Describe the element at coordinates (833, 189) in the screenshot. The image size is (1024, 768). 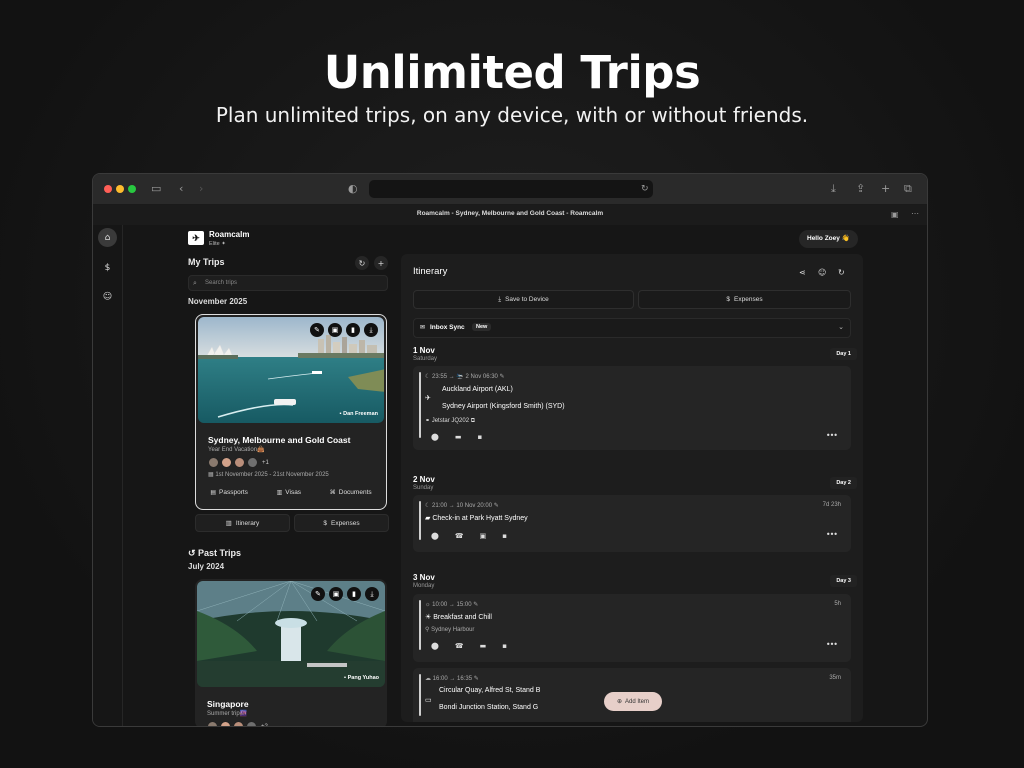
I see `download-icon: ⤓` at that location.